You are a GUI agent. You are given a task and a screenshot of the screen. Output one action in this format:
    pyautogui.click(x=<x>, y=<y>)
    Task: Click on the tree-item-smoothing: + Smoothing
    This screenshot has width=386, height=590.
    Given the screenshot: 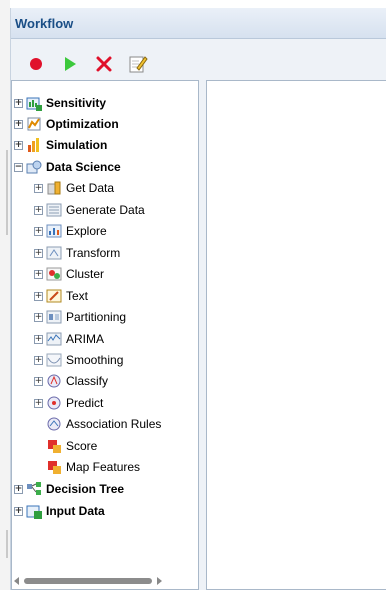 What is the action you would take?
    pyautogui.click(x=78, y=360)
    